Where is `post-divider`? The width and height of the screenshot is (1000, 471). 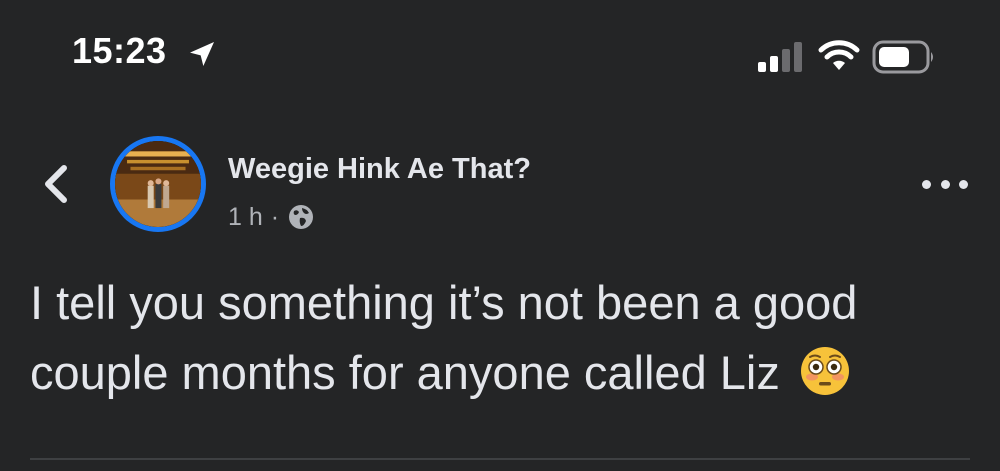
post-divider is located at coordinates (500, 459).